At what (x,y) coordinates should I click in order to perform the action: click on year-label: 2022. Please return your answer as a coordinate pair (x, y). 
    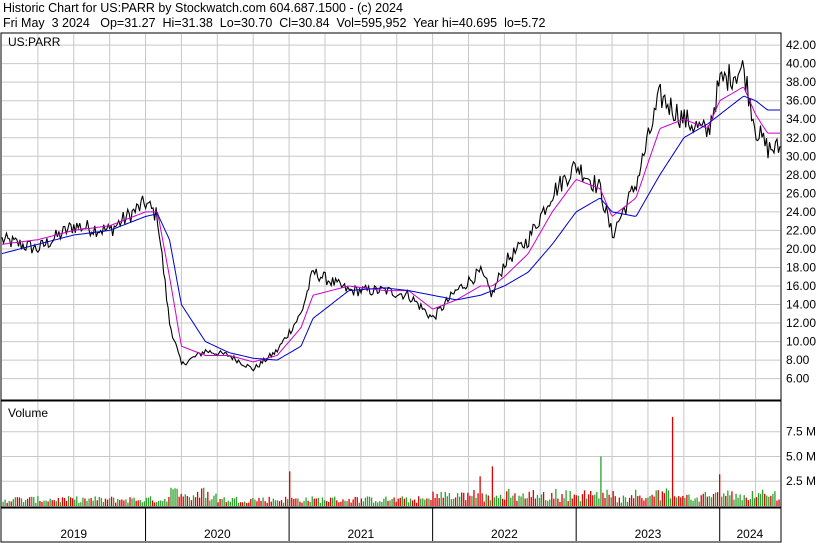
    Looking at the image, I should click on (504, 534).